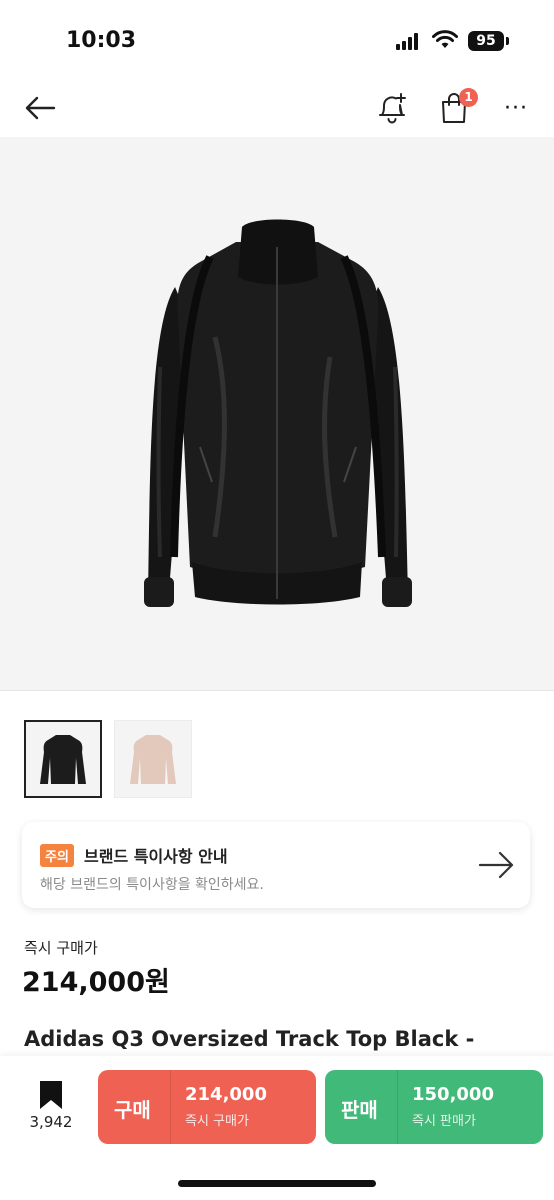 The height and width of the screenshot is (1200, 554). What do you see at coordinates (445, 42) in the screenshot?
I see `wifi-icon` at bounding box center [445, 42].